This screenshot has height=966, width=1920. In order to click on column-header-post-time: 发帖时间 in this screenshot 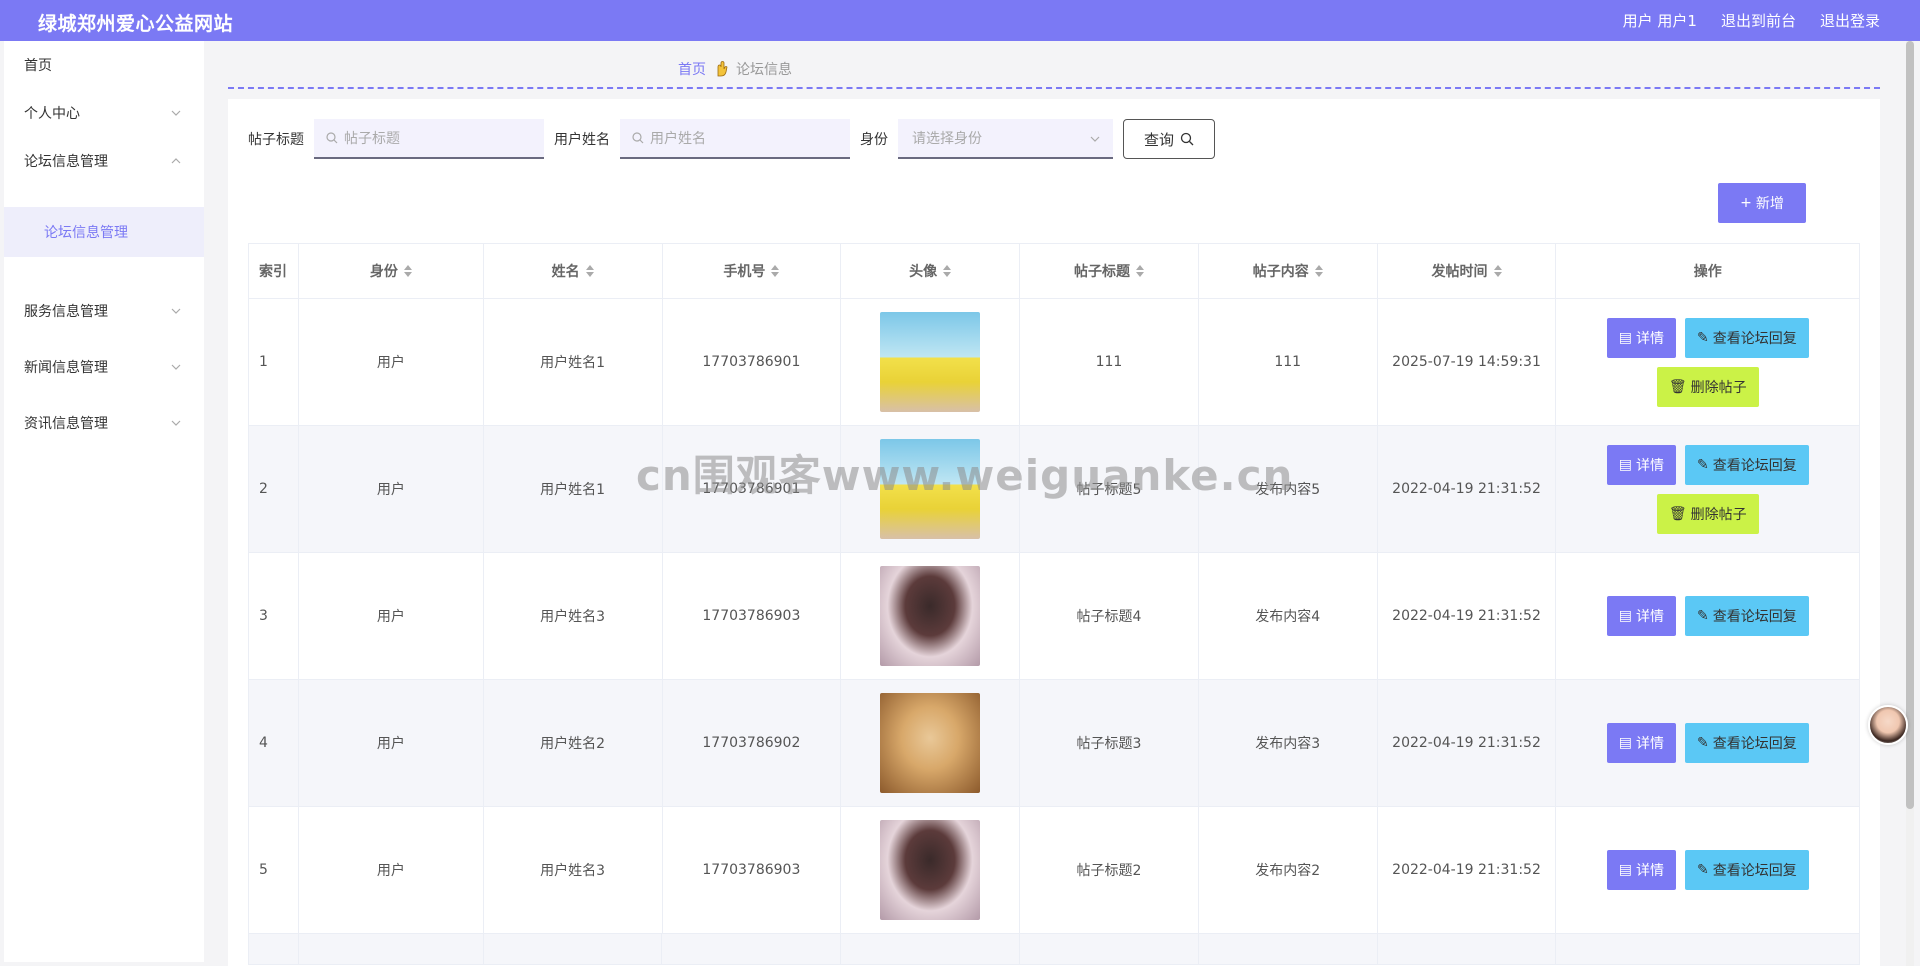, I will do `click(1467, 271)`.